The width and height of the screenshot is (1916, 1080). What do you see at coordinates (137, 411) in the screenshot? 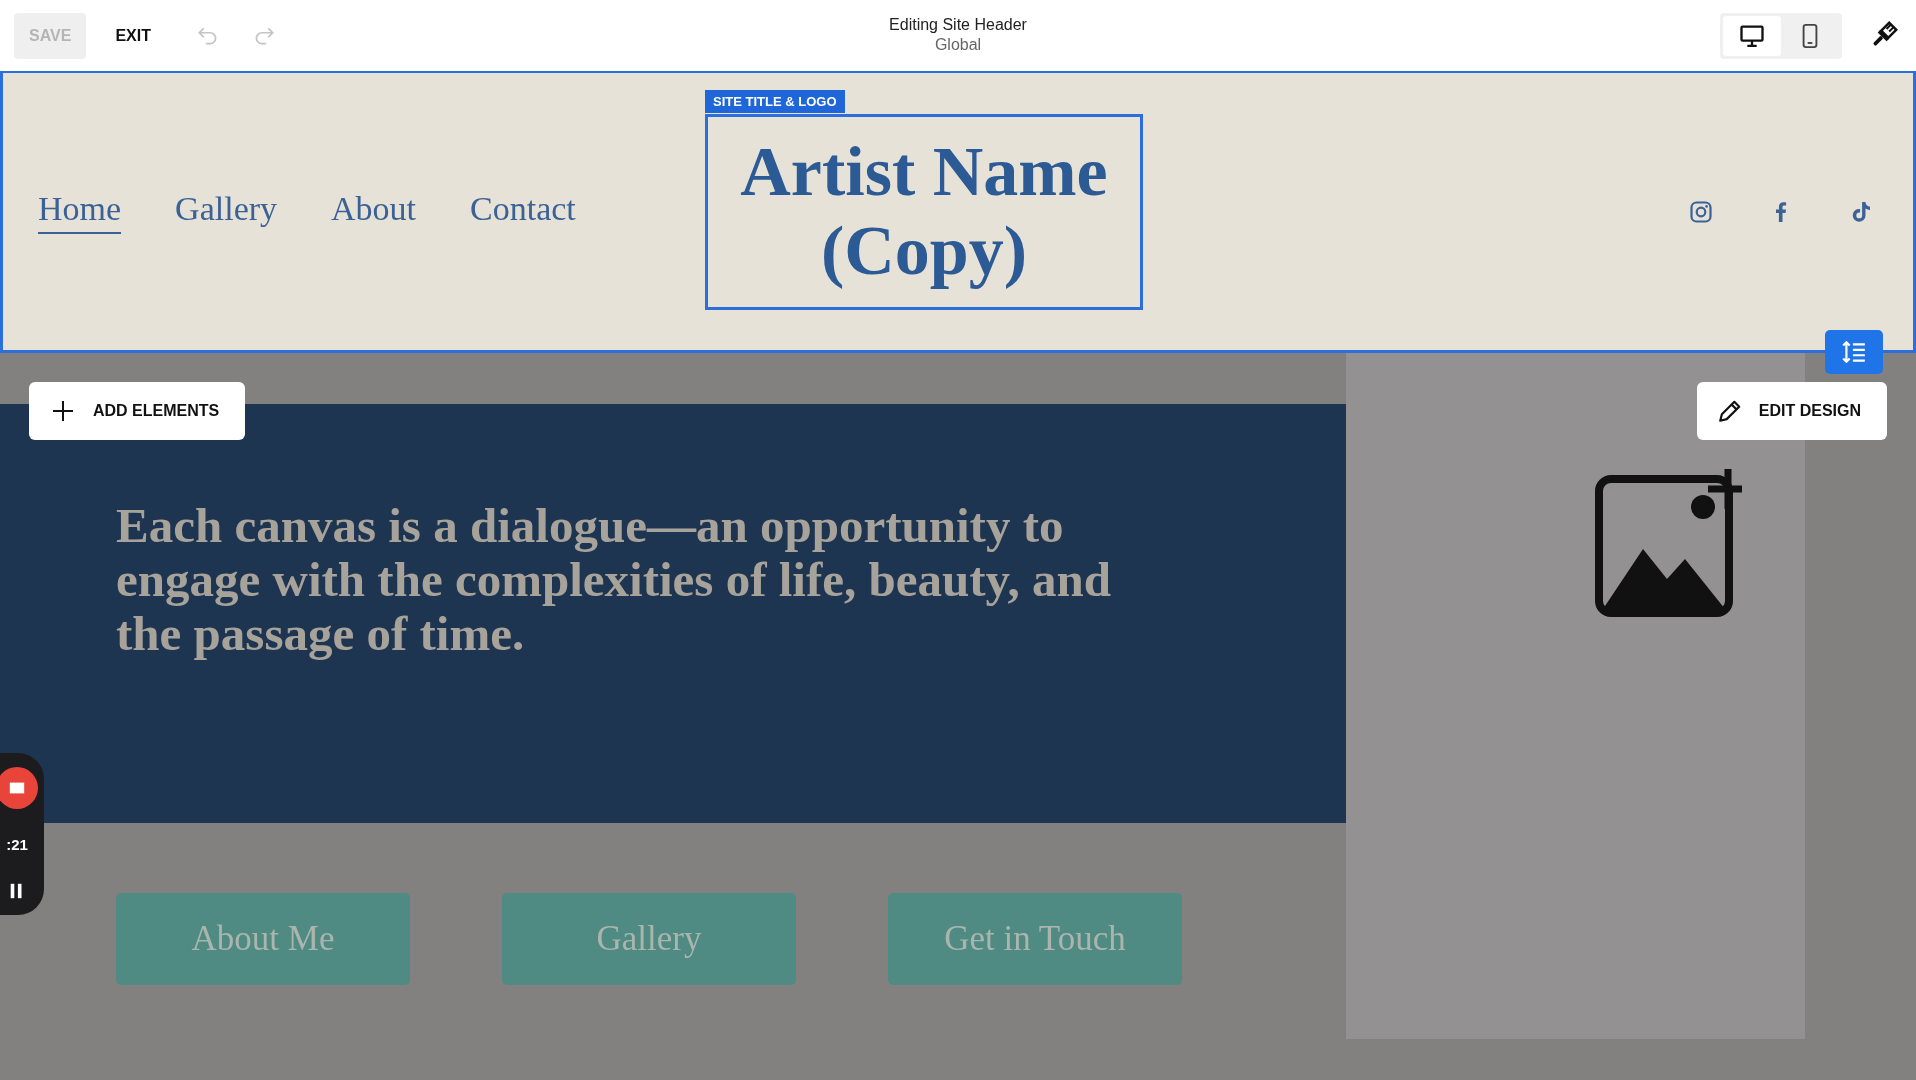
I see `add-elements-button: ADD ELEMENTS` at bounding box center [137, 411].